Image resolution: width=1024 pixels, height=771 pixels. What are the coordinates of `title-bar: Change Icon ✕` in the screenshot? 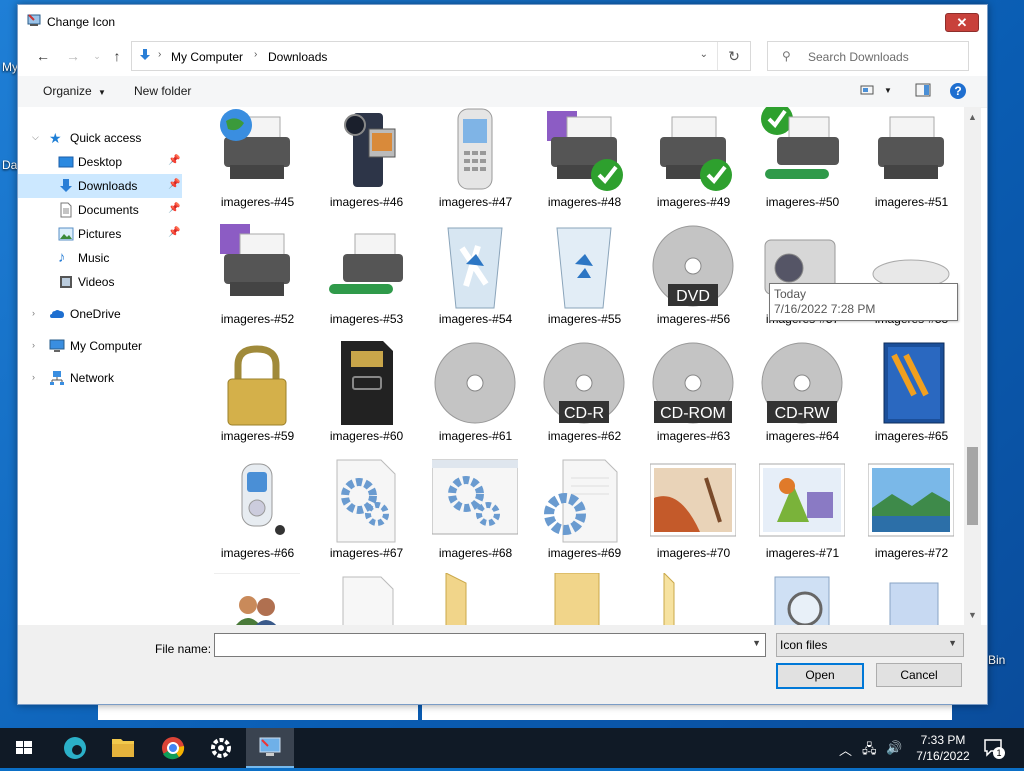 It's located at (502, 20).